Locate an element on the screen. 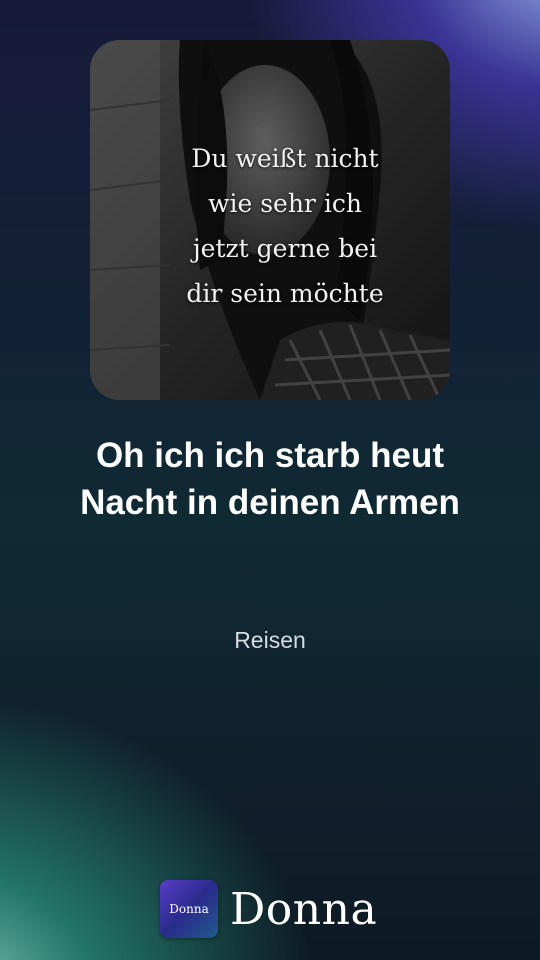 This screenshot has width=540, height=960. song-title-line: Oh ich ich starb heut is located at coordinates (270, 455).